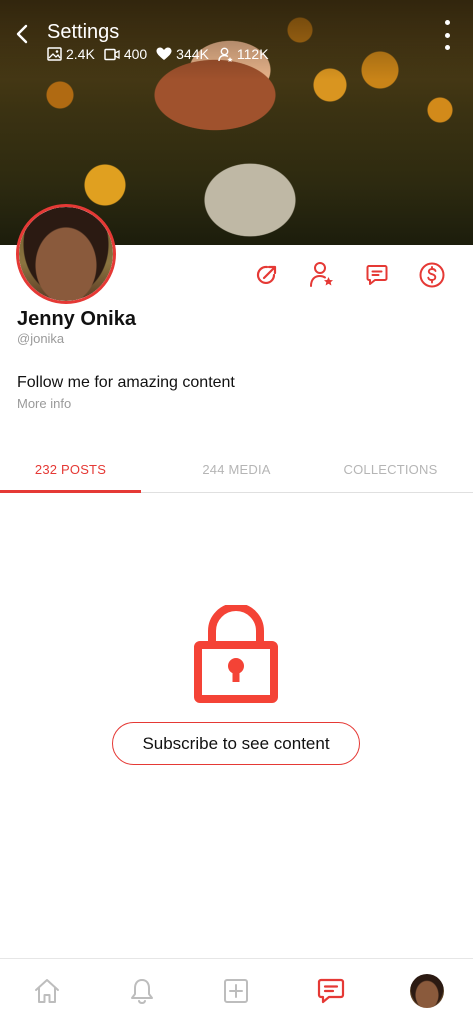  I want to click on tab-posts: 232 POSTS, so click(70, 469).